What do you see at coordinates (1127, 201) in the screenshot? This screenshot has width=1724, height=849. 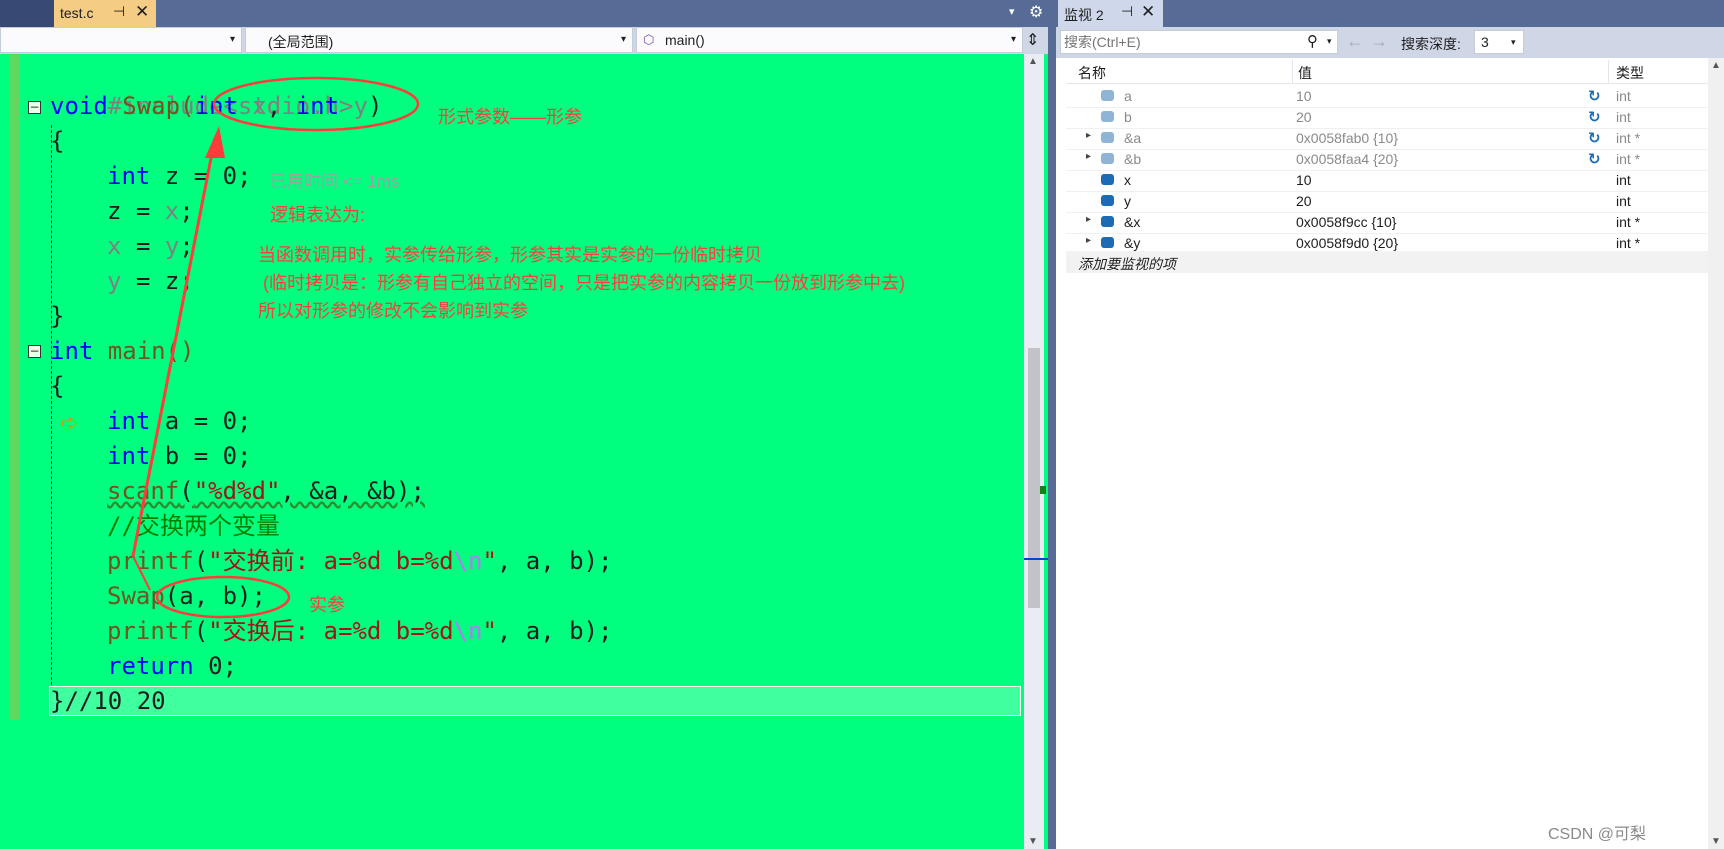 I see `watch-name: y` at bounding box center [1127, 201].